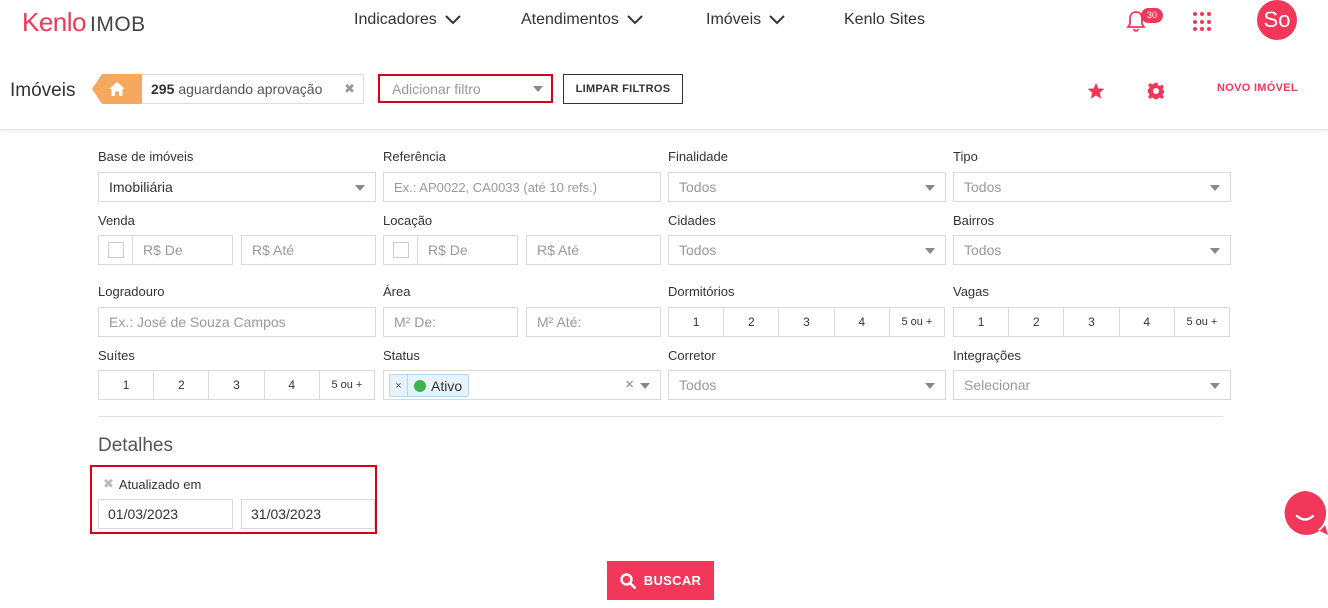 The image size is (1328, 608). Describe the element at coordinates (182, 250) in the screenshot. I see `venda-from-input: R$ De` at that location.